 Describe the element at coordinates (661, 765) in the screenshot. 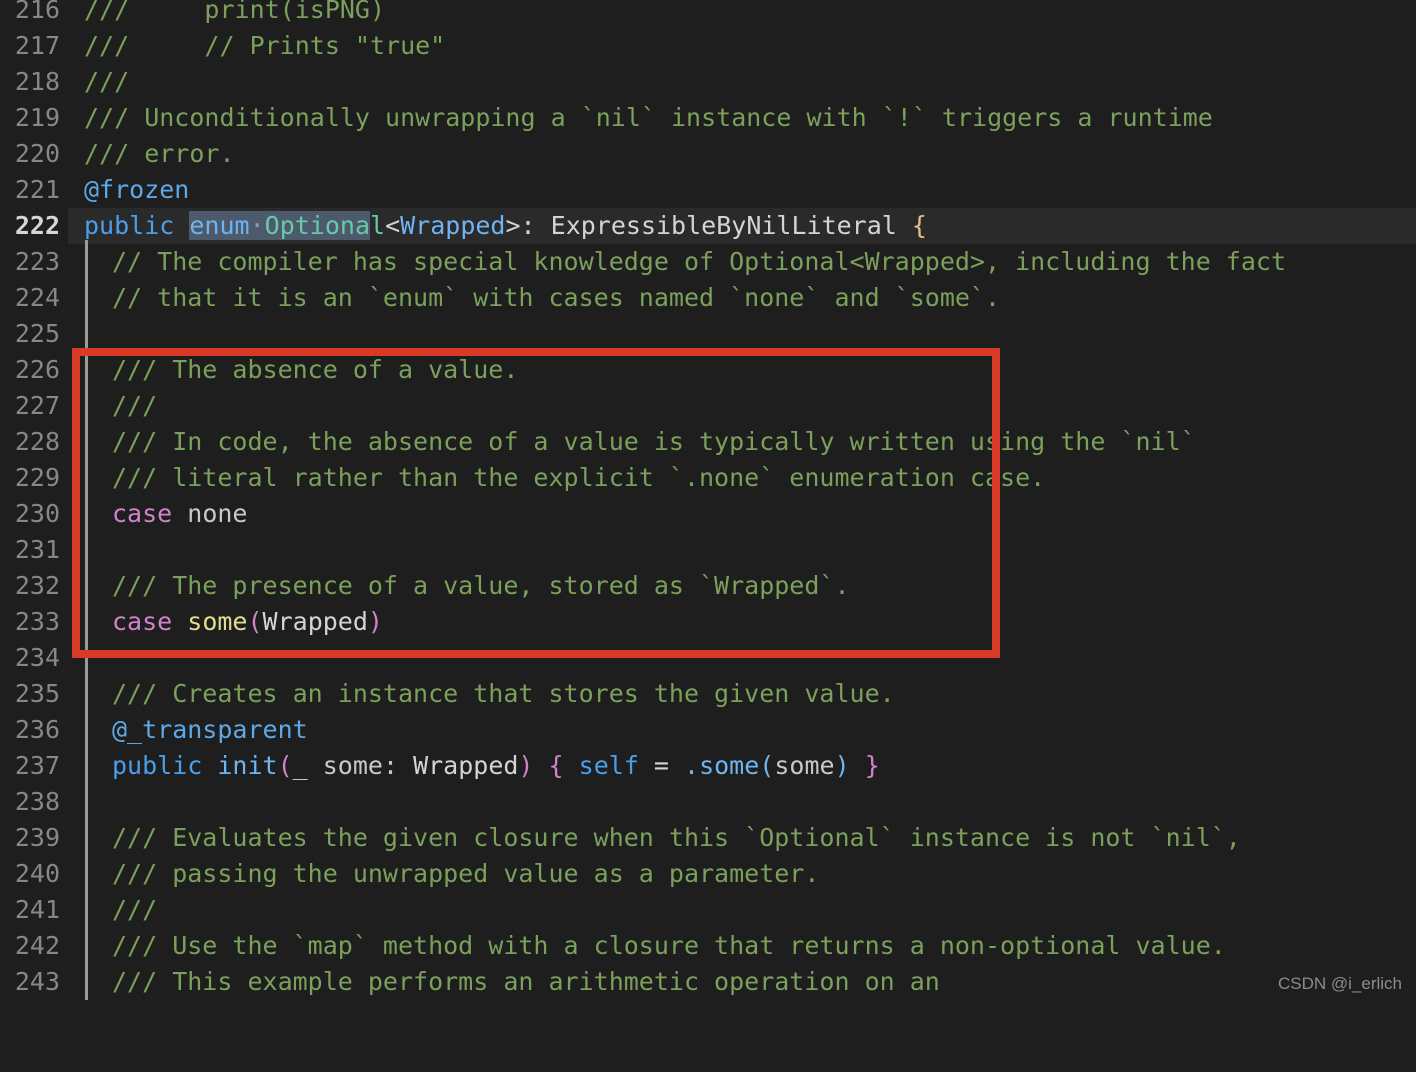

I see `assignment-operator: =` at that location.